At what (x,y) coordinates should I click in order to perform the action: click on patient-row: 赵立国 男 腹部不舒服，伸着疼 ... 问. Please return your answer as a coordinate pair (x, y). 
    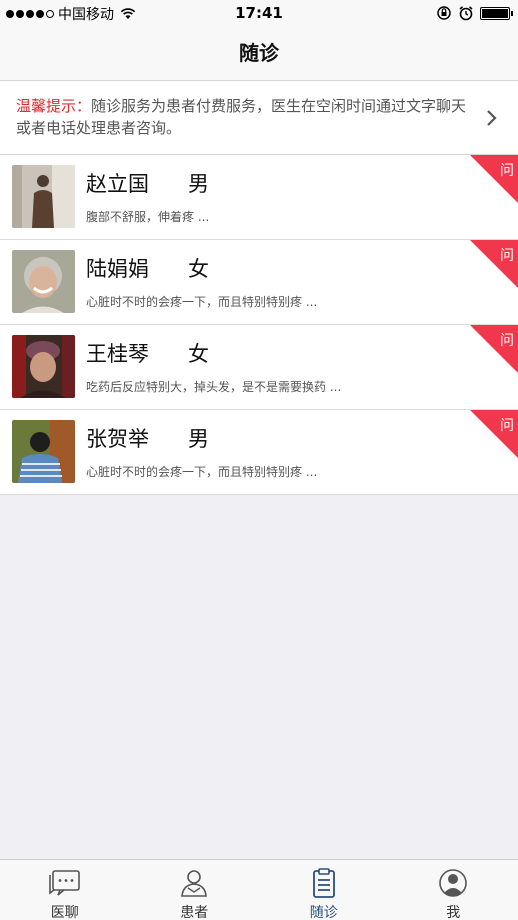
    Looking at the image, I should click on (259, 197).